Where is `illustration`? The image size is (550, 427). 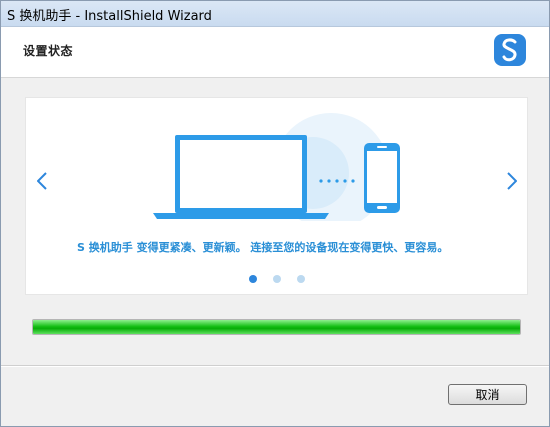
illustration is located at coordinates (281, 170).